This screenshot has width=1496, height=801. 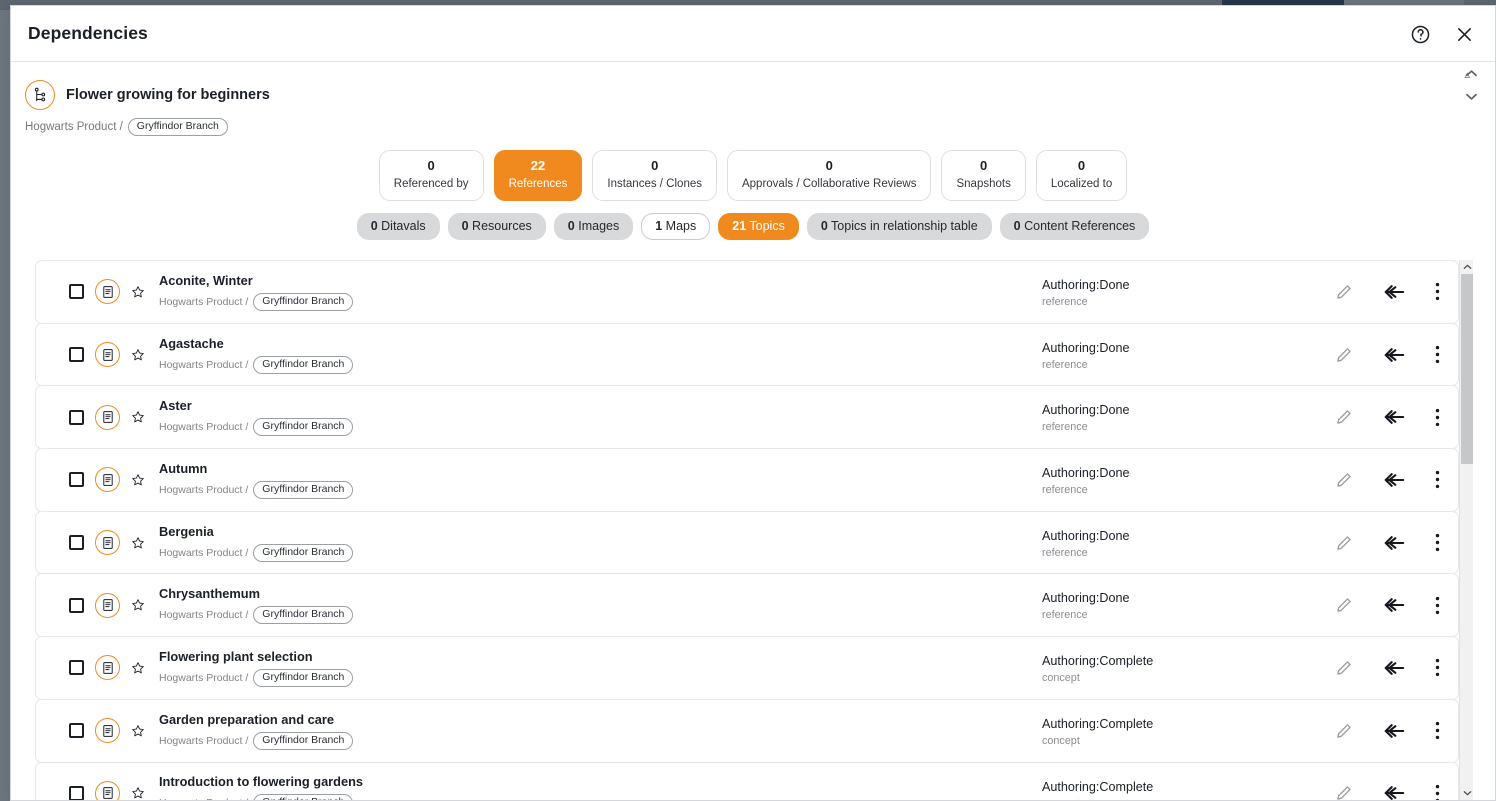 I want to click on chevron-up-icon: ▵, so click(x=1471, y=75).